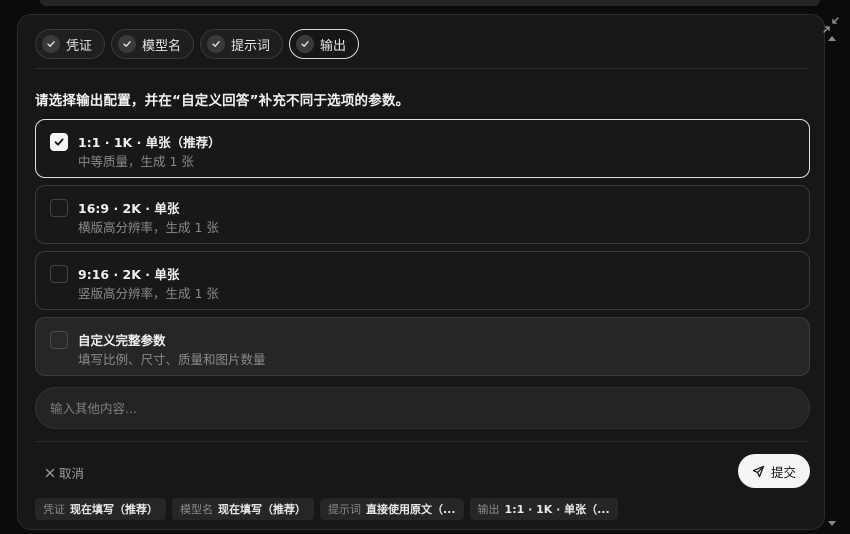 This screenshot has width=850, height=534. I want to click on submit-label: 提交, so click(783, 472).